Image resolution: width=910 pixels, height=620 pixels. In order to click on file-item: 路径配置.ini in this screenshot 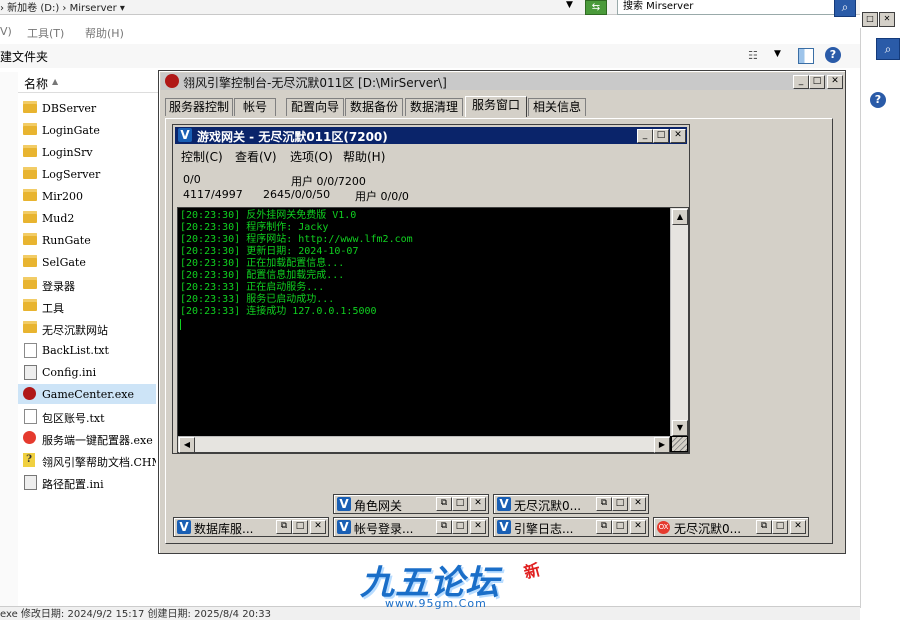, I will do `click(87, 482)`.